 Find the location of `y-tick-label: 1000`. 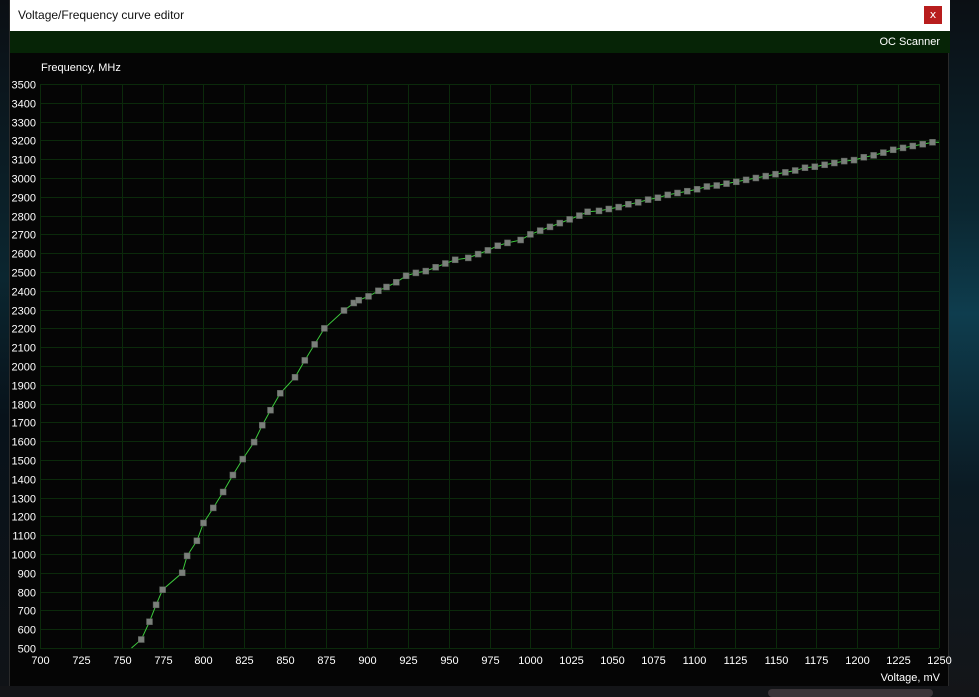

y-tick-label: 1000 is located at coordinates (24, 556).